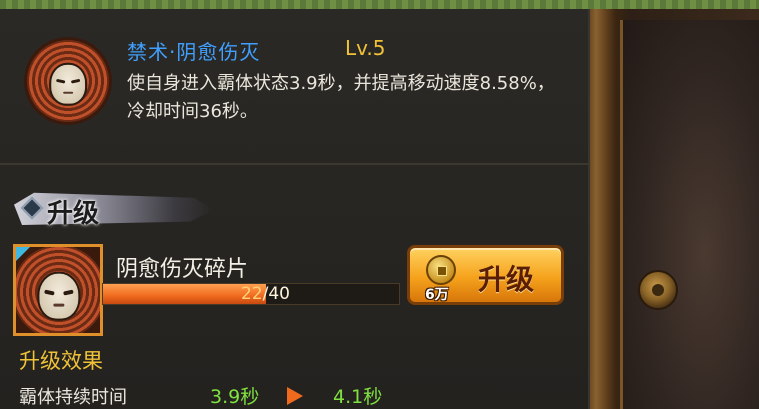  Describe the element at coordinates (276, 294) in the screenshot. I see `fragment-count-total: /40` at that location.